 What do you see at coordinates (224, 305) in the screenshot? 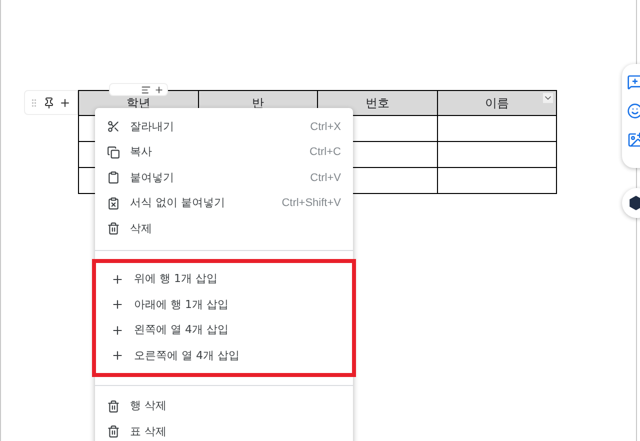
I see `menu-item: 아래에 행 1개 삽입` at bounding box center [224, 305].